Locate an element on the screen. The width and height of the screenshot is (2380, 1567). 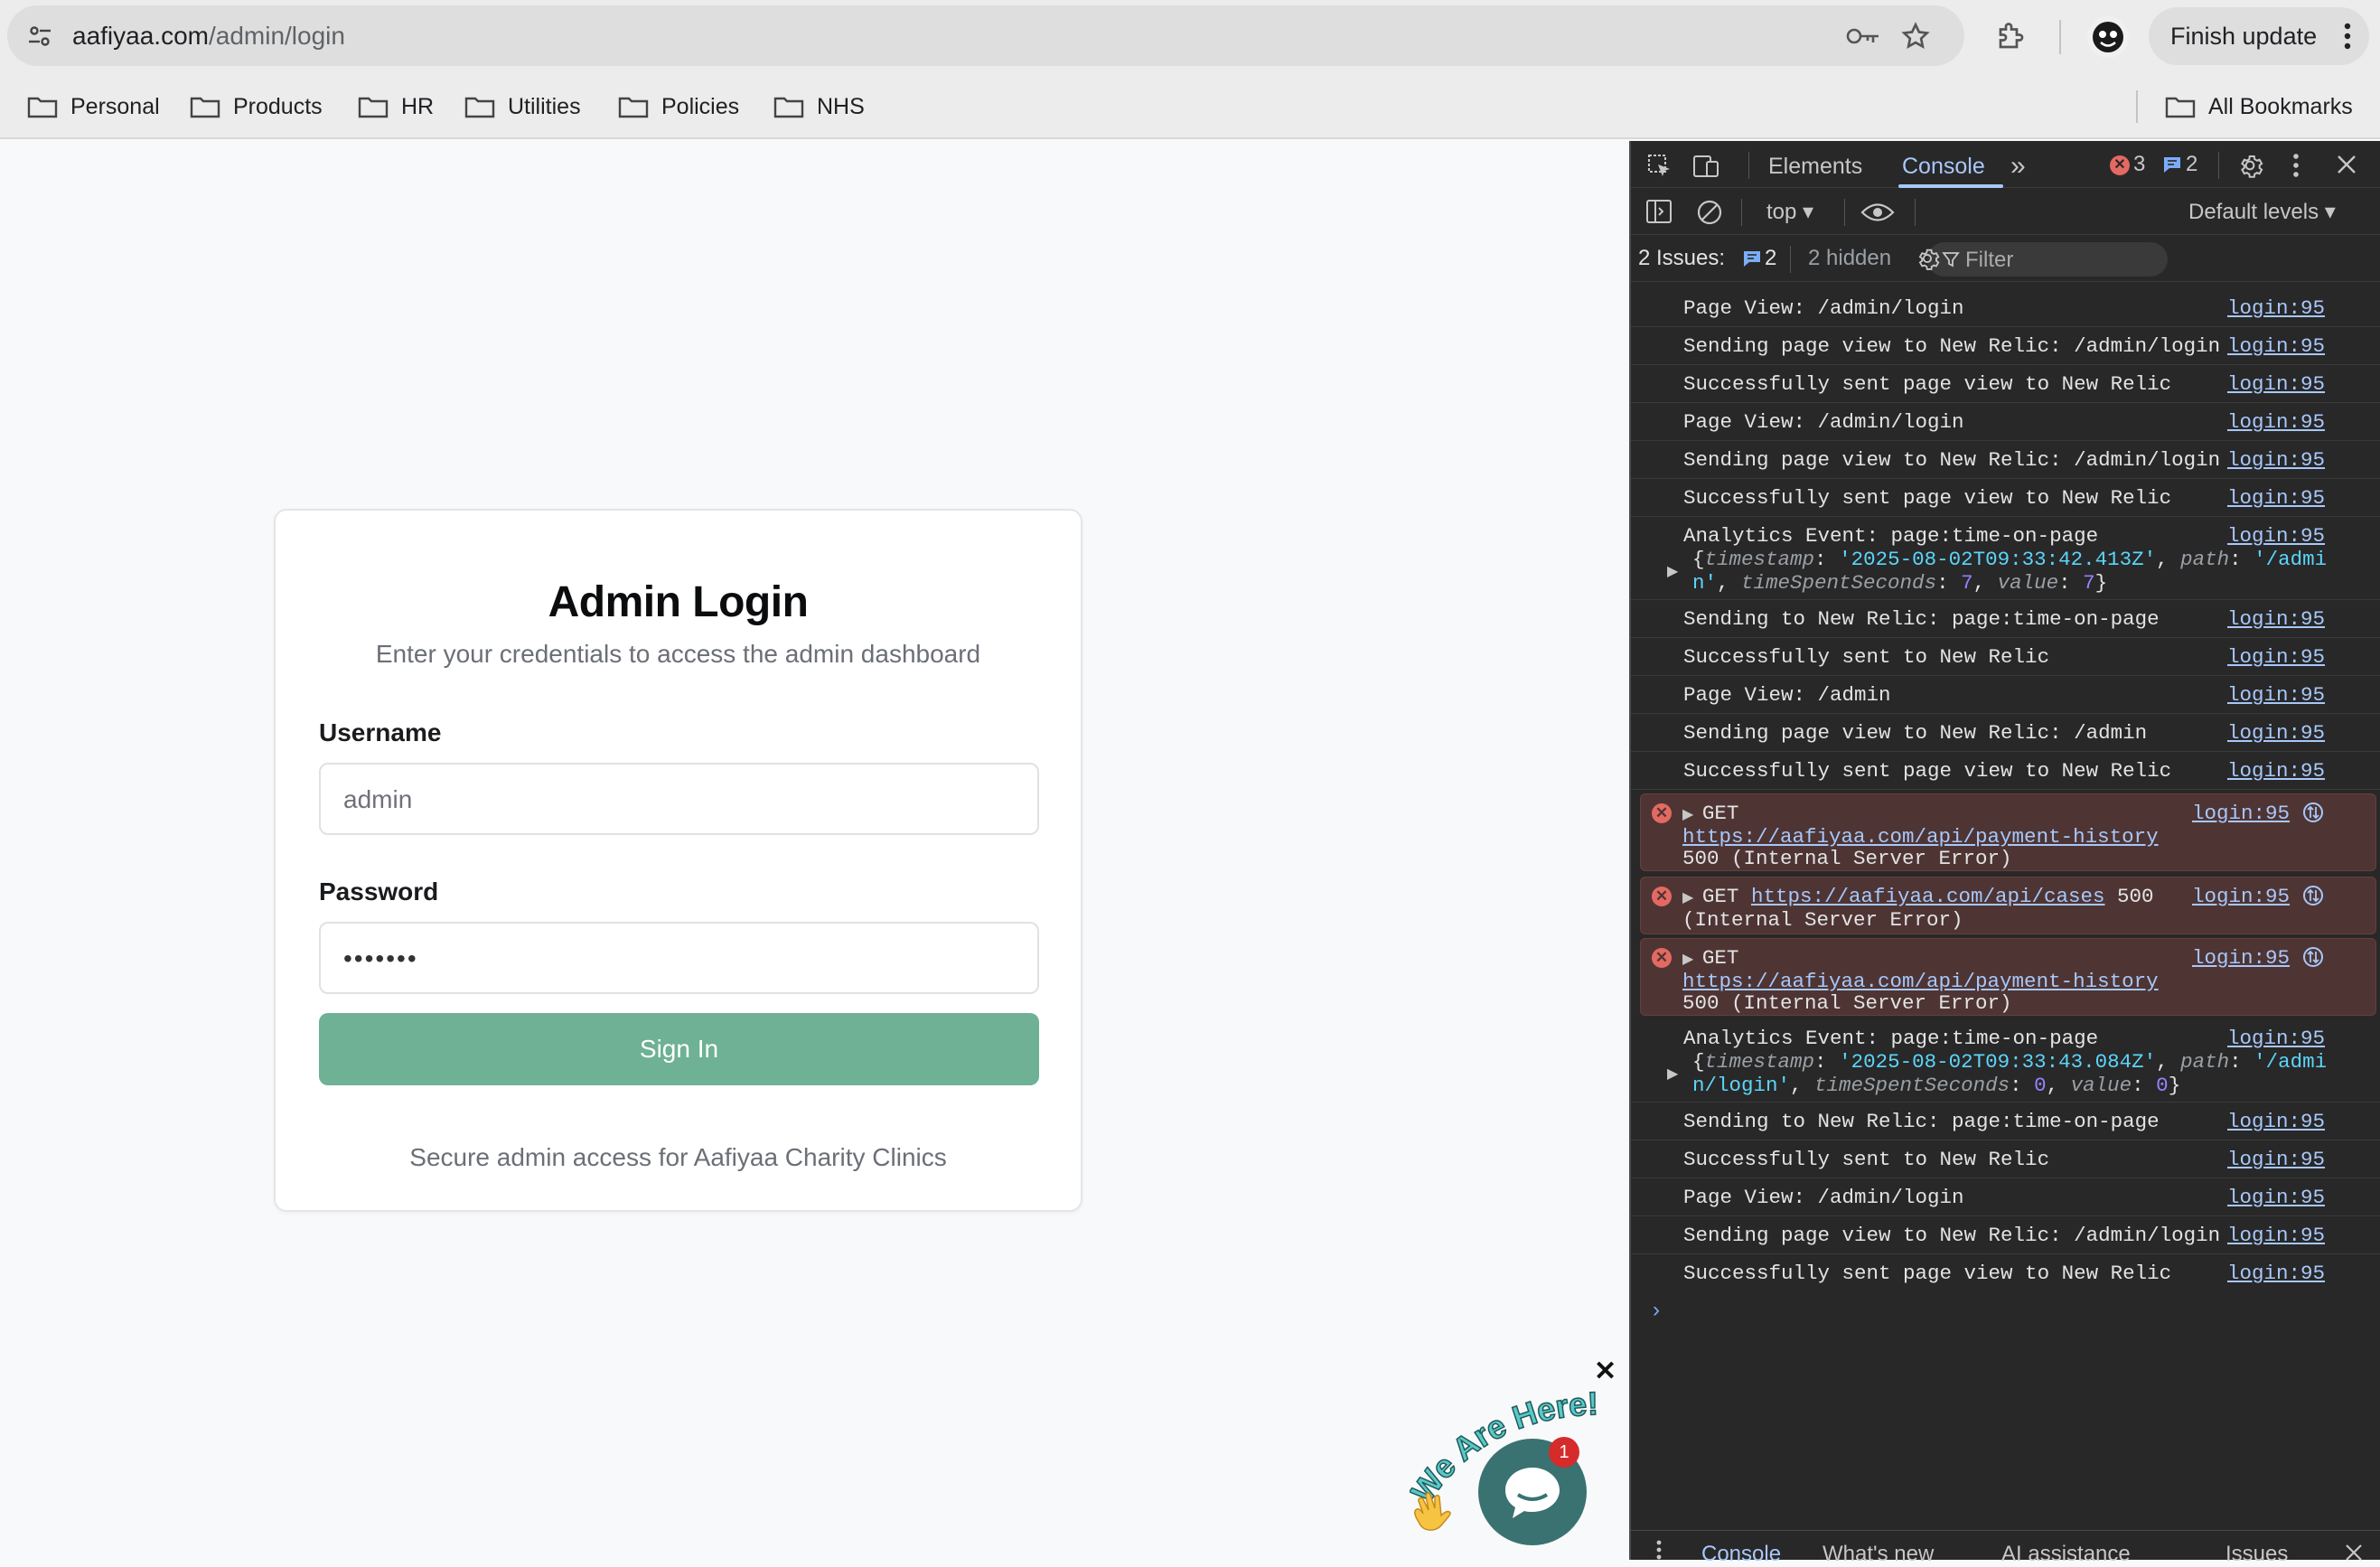
object-value: 0 is located at coordinates (2162, 1085).